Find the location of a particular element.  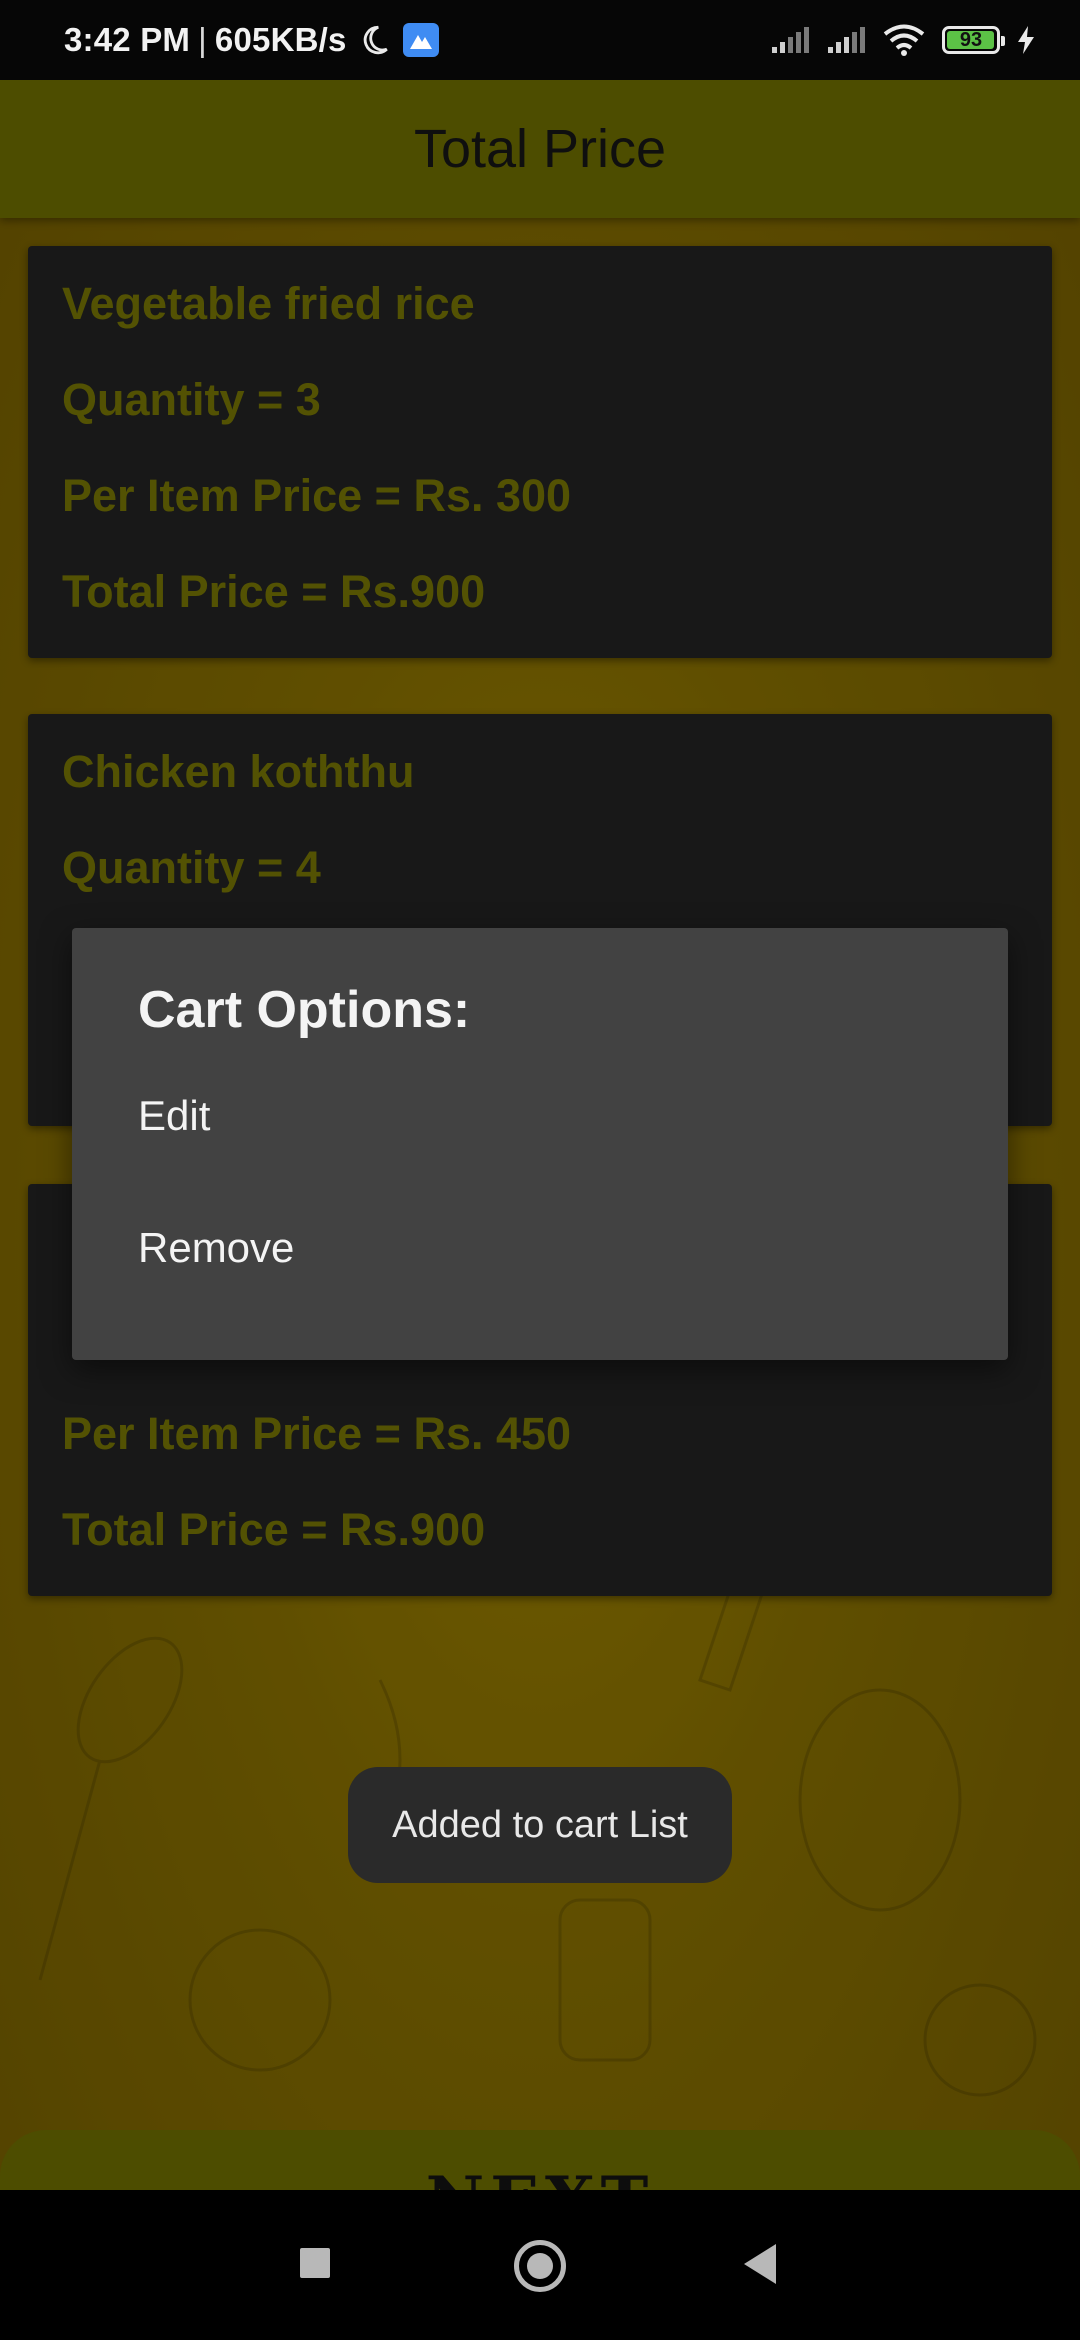

wifi-icon is located at coordinates (904, 40).